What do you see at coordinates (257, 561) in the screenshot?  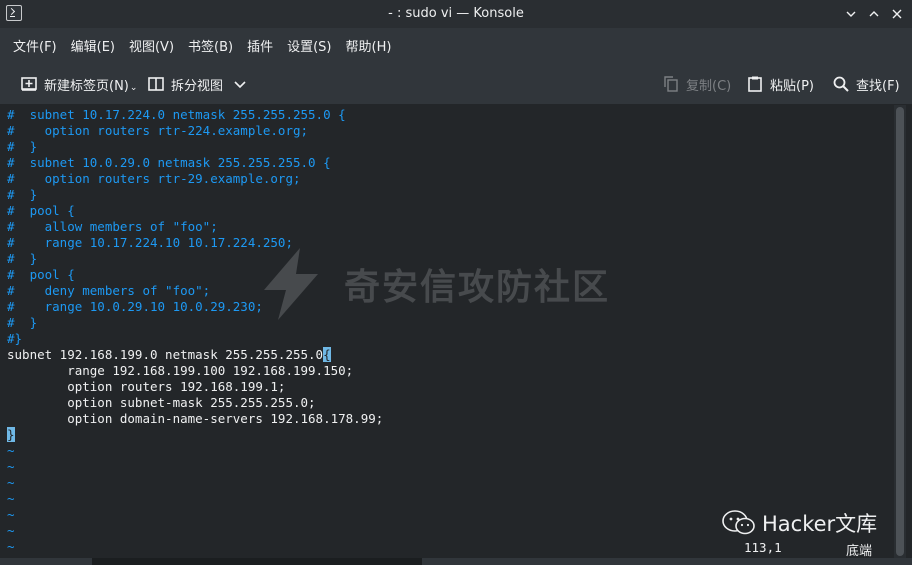 I see `background-window-edge` at bounding box center [257, 561].